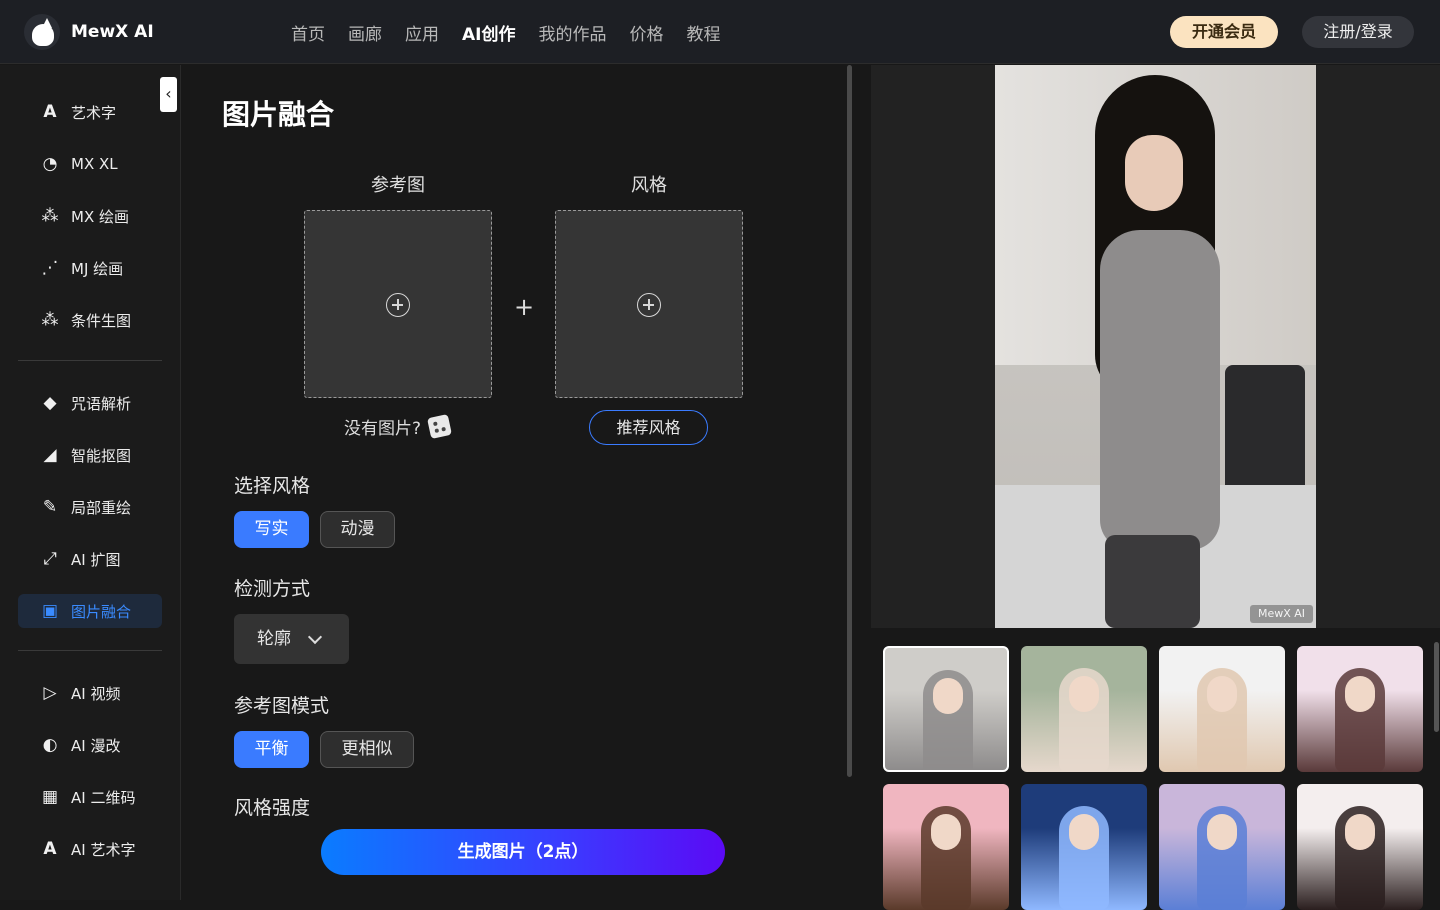 The height and width of the screenshot is (910, 1440). I want to click on collapse-sidebar-button: ‹, so click(168, 94).